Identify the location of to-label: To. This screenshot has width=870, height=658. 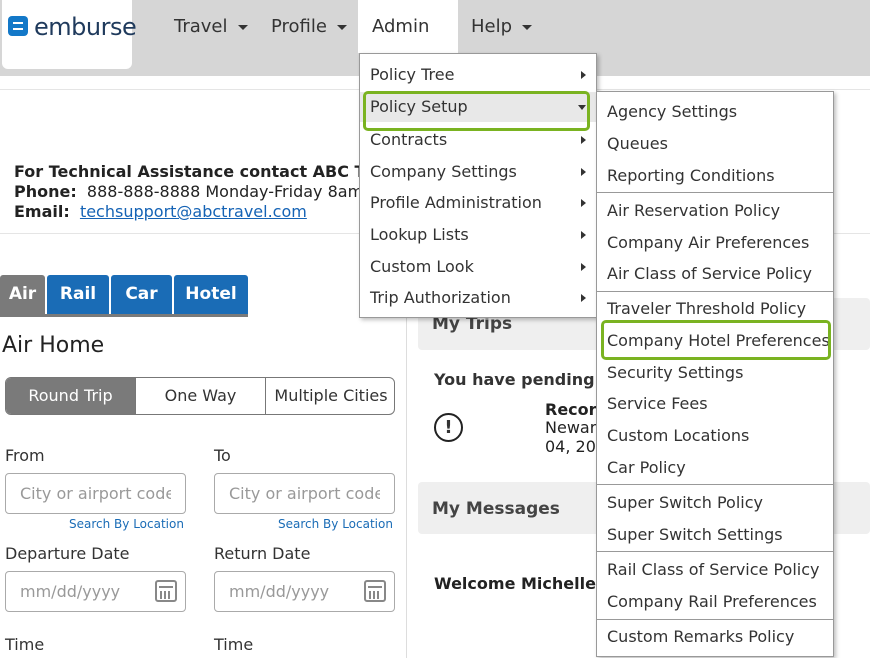
(222, 455).